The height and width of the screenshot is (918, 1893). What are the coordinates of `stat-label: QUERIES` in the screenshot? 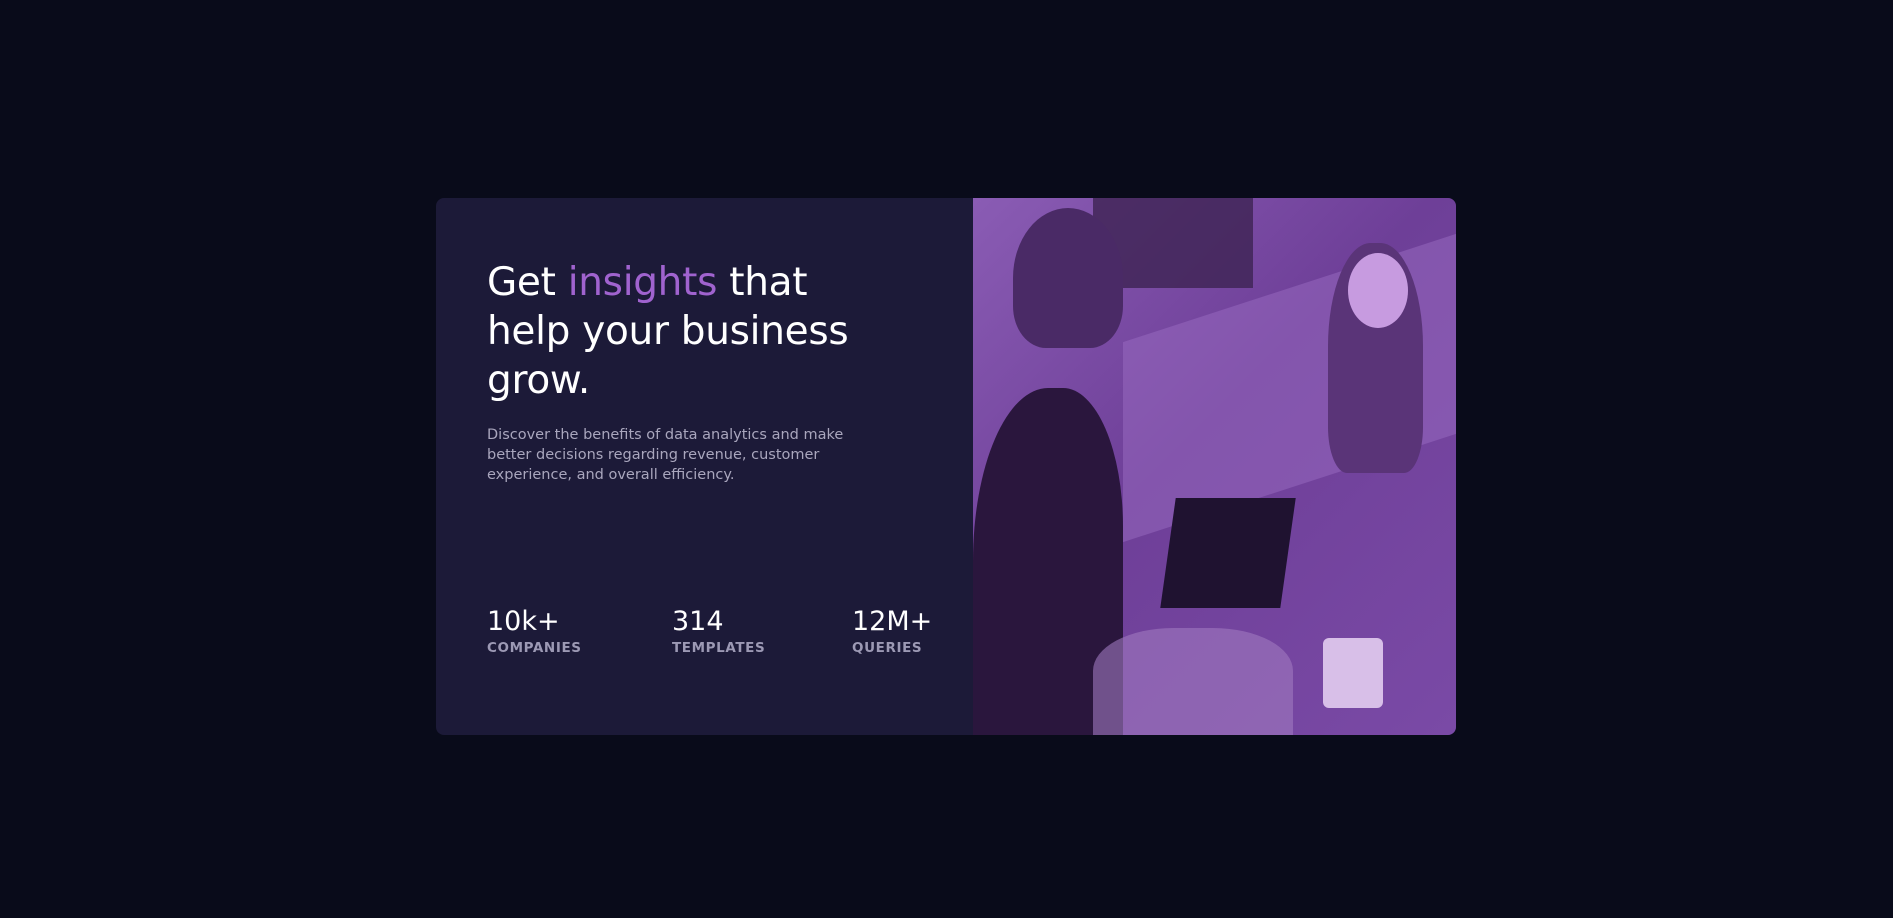 It's located at (887, 648).